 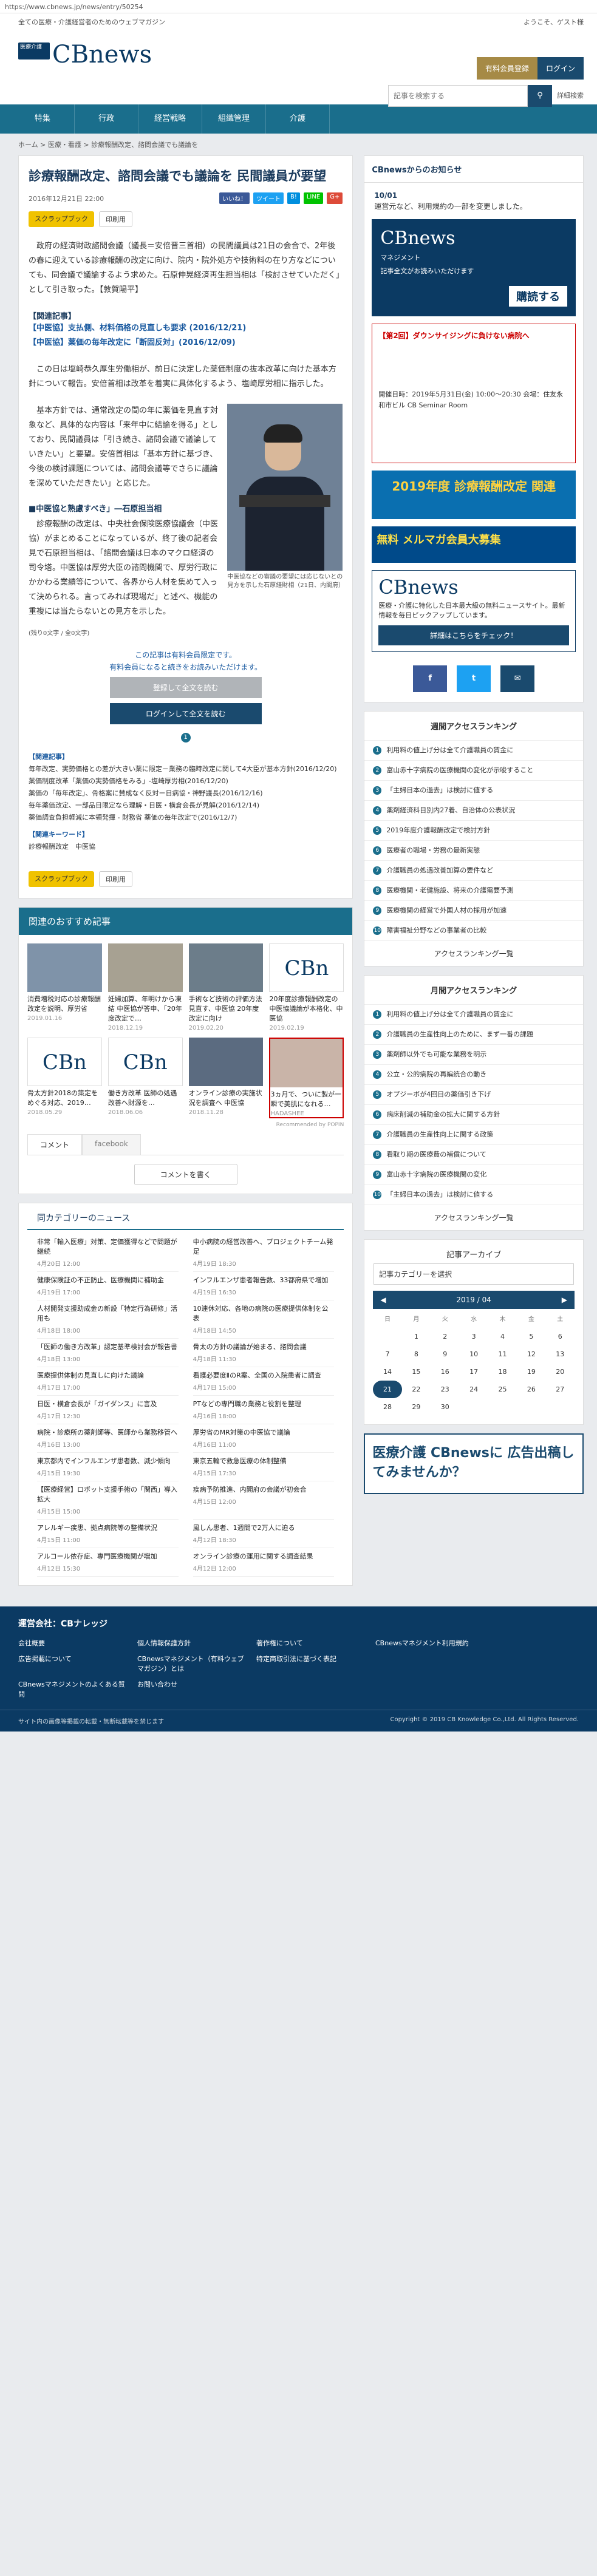 I want to click on news-title: 10連休対応、各地の病院の医療提供体制を公表, so click(x=264, y=1314).